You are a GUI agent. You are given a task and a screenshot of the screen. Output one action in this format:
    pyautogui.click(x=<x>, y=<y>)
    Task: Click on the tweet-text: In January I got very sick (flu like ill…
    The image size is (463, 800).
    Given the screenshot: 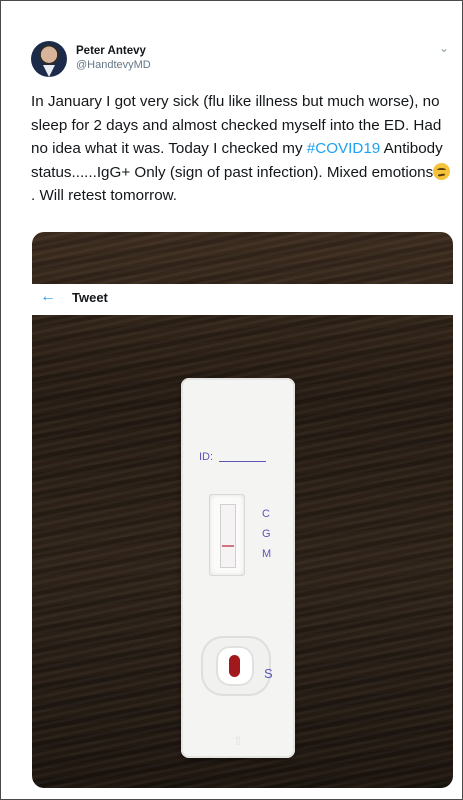 What is the action you would take?
    pyautogui.click(x=241, y=149)
    